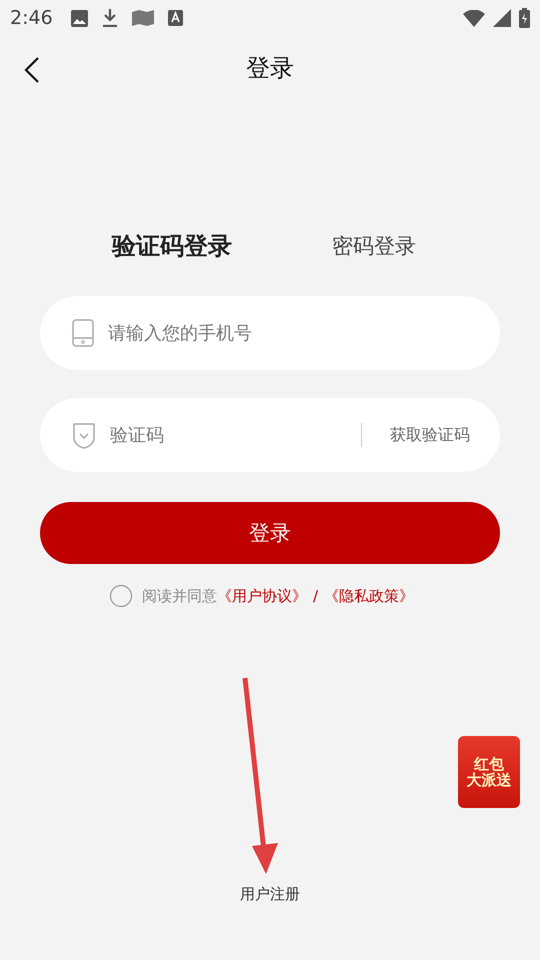 The width and height of the screenshot is (540, 960). I want to click on code-field: 验证码, so click(228, 435).